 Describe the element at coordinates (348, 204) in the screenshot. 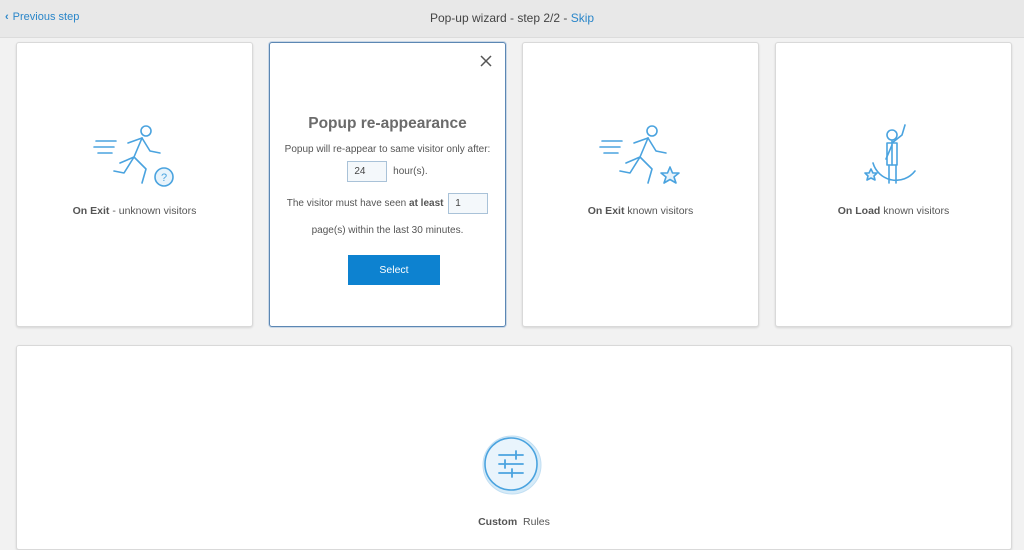

I see `pages-prefix-label: The visitor must have seen` at that location.